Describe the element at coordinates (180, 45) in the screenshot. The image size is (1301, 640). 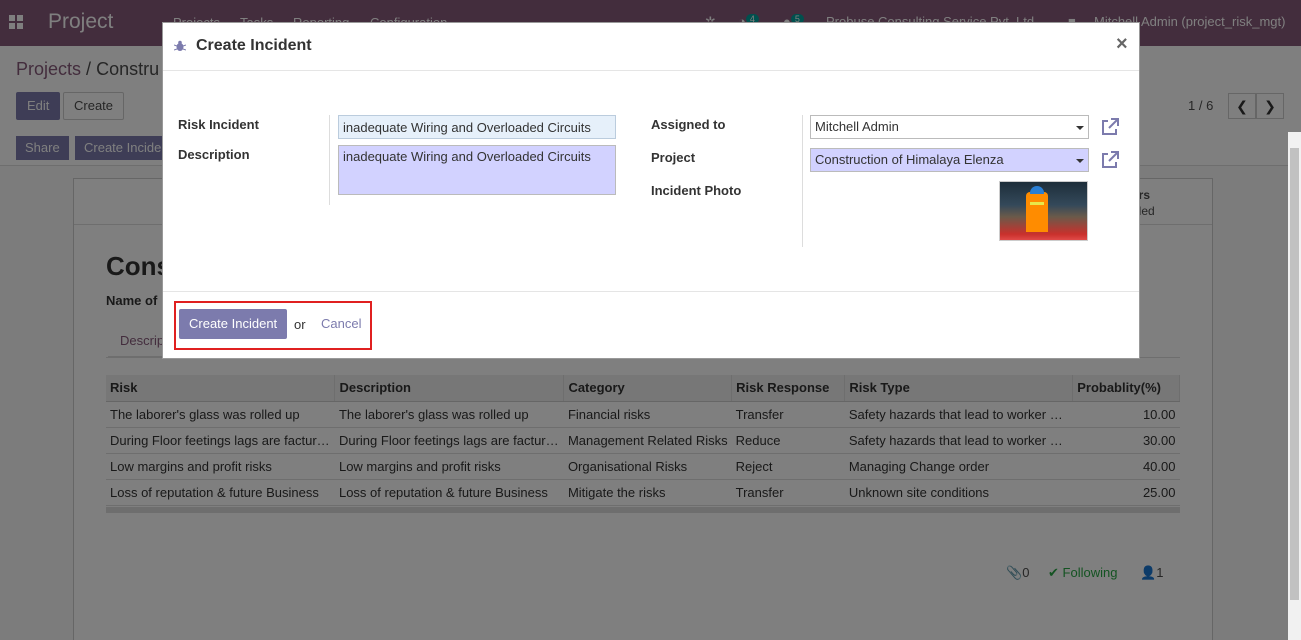
I see `bug-icon` at that location.